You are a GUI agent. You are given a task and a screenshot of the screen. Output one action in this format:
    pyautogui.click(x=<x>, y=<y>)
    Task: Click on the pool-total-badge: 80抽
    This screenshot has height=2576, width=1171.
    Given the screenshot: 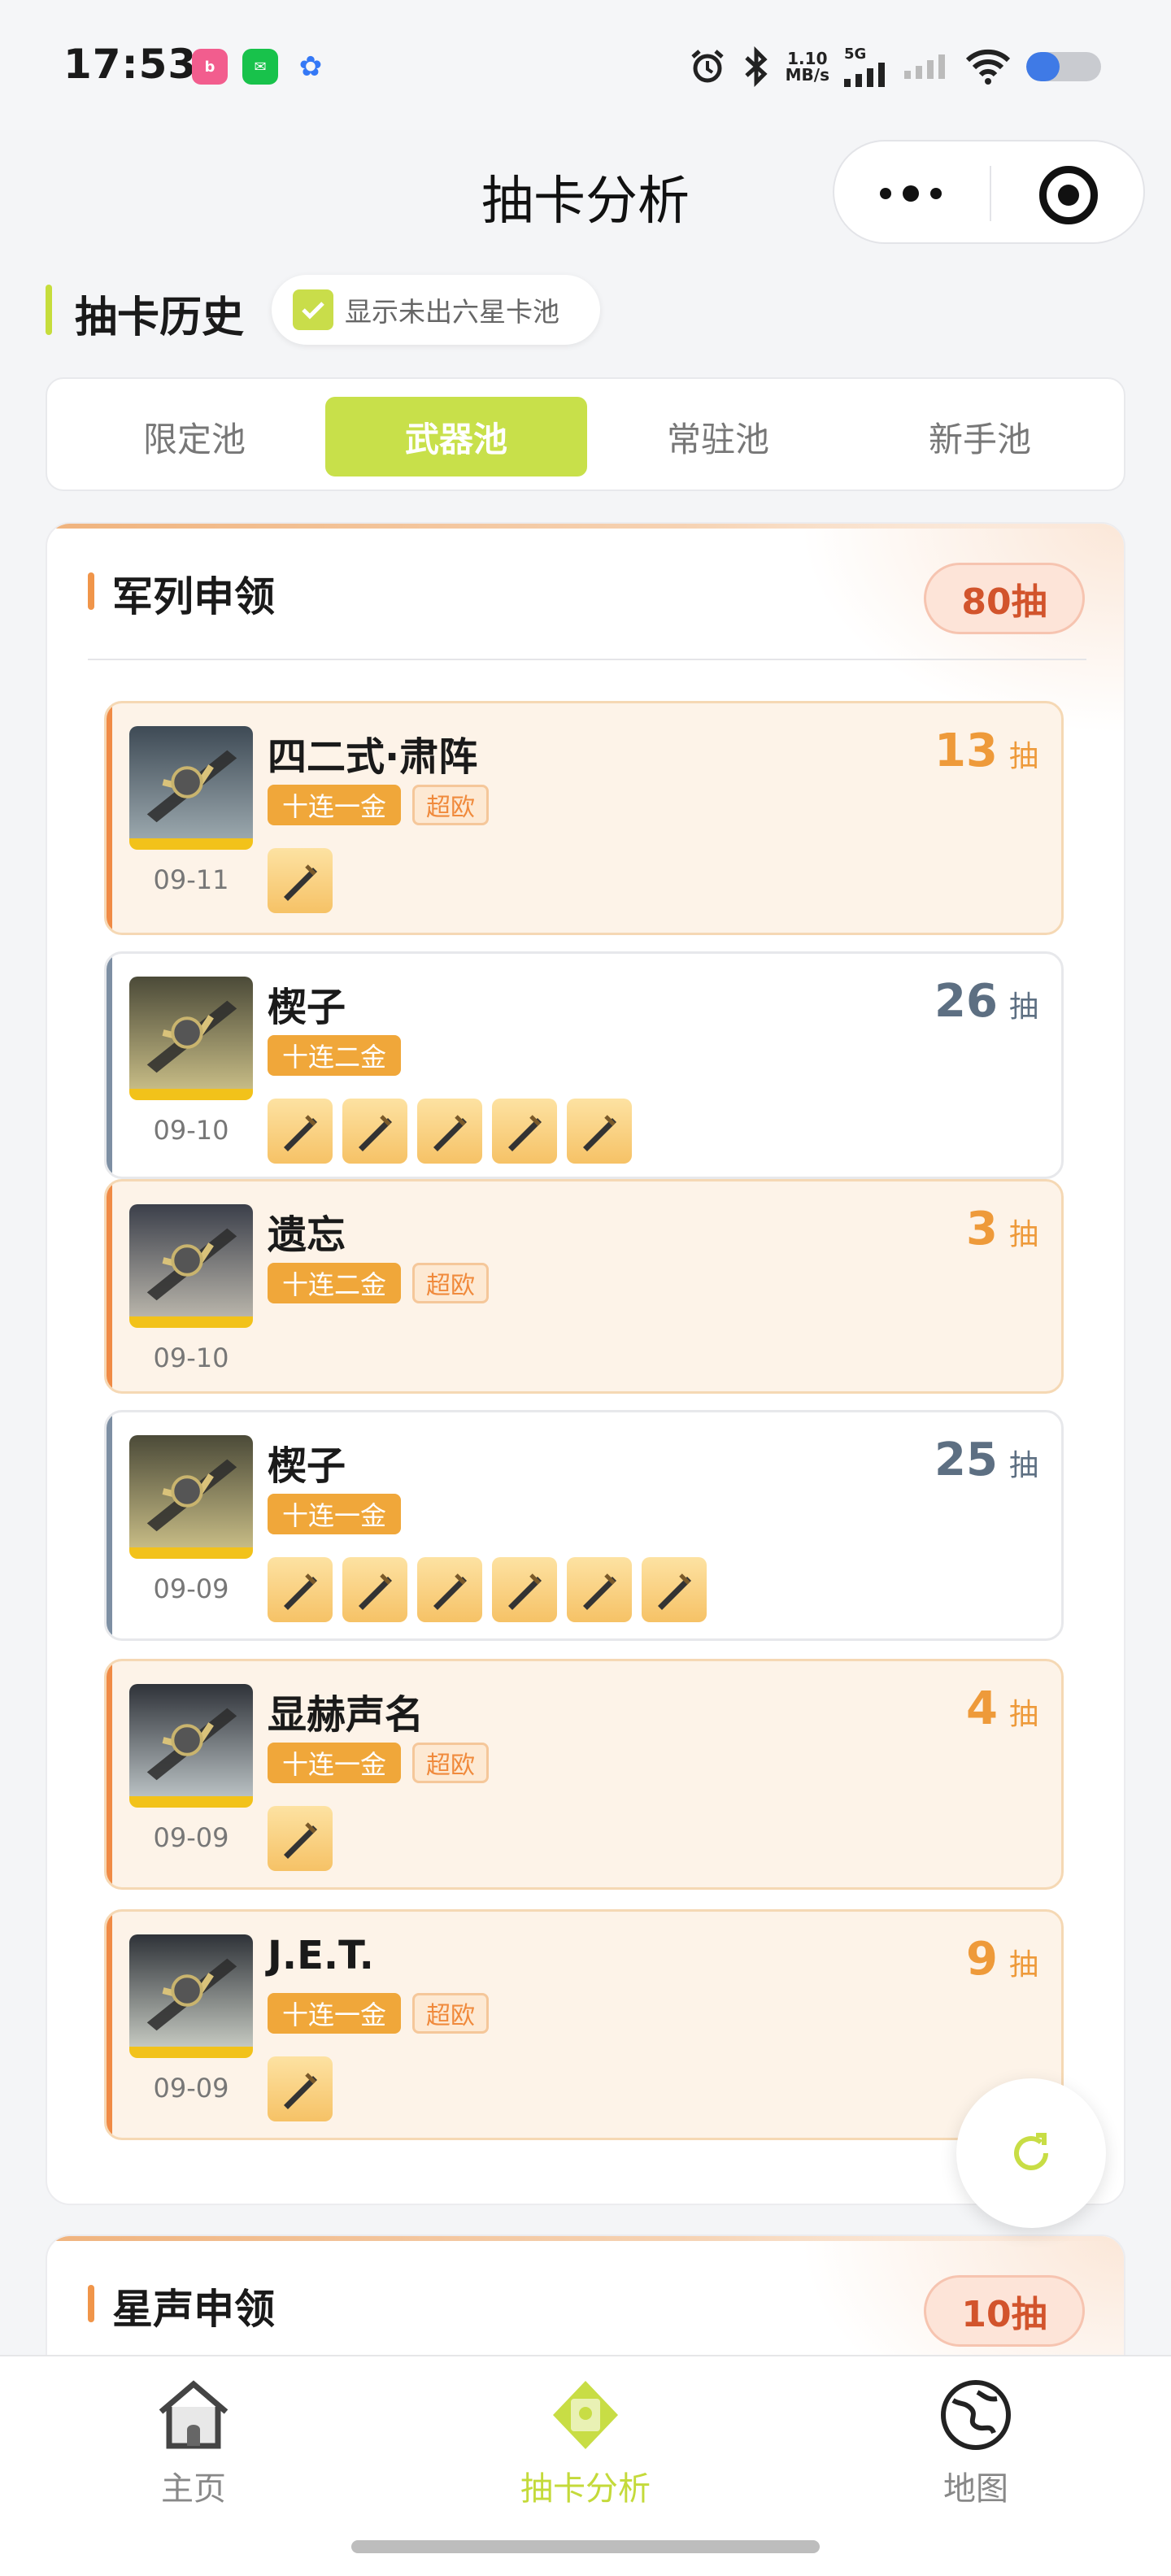 What is the action you would take?
    pyautogui.click(x=1004, y=599)
    